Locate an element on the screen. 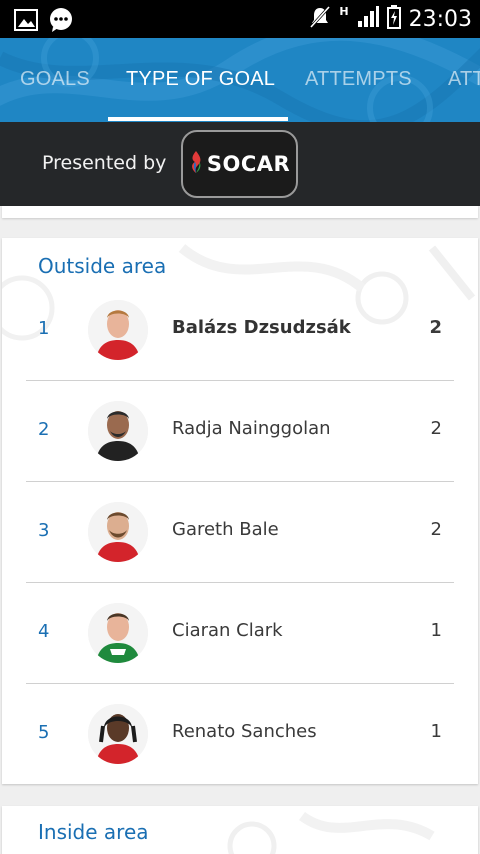 The width and height of the screenshot is (480, 854). leaderboard-row: 4 Ciaran Clark 1 is located at coordinates (240, 633).